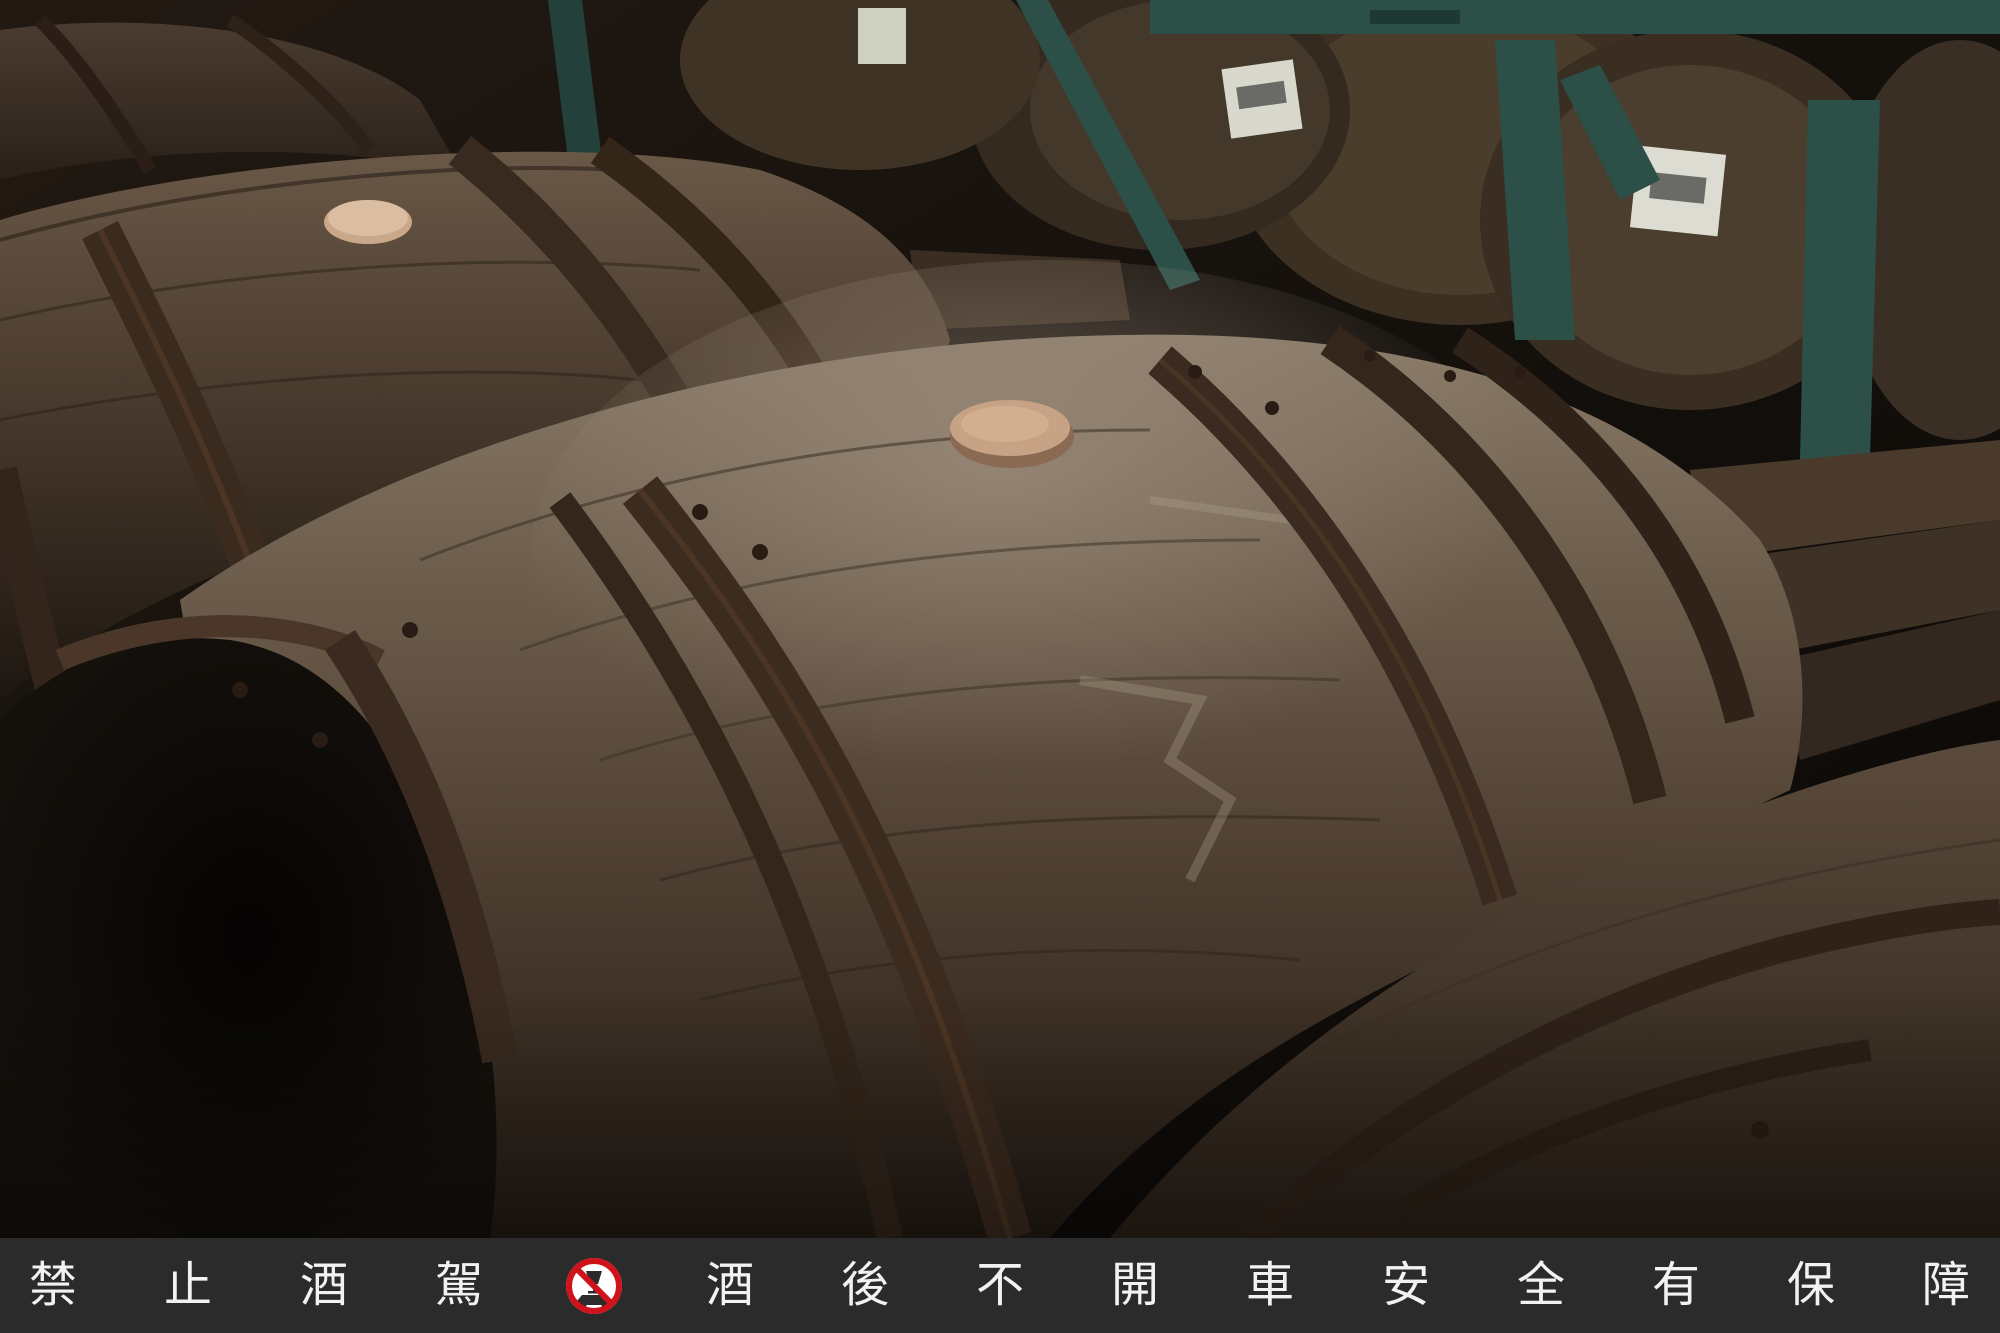 This screenshot has width=2000, height=1333. Describe the element at coordinates (594, 1286) in the screenshot. I see `no-drink-driving-icon` at that location.